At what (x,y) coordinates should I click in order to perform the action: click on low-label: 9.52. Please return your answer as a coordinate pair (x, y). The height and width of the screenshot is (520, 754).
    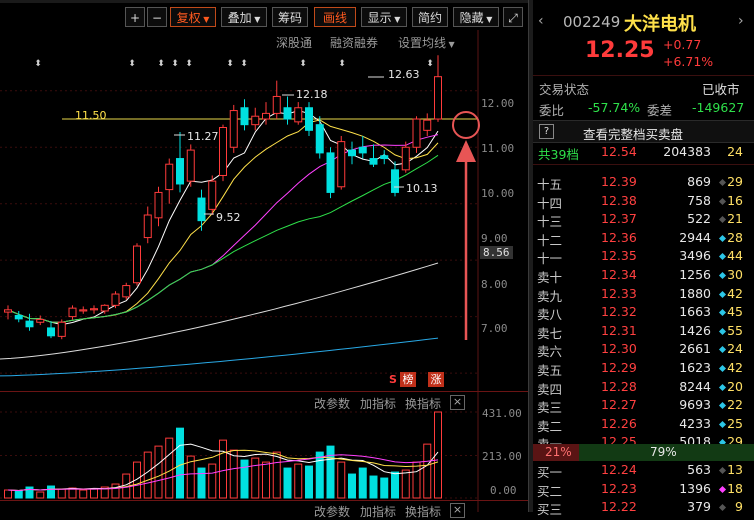
    Looking at the image, I should click on (228, 217).